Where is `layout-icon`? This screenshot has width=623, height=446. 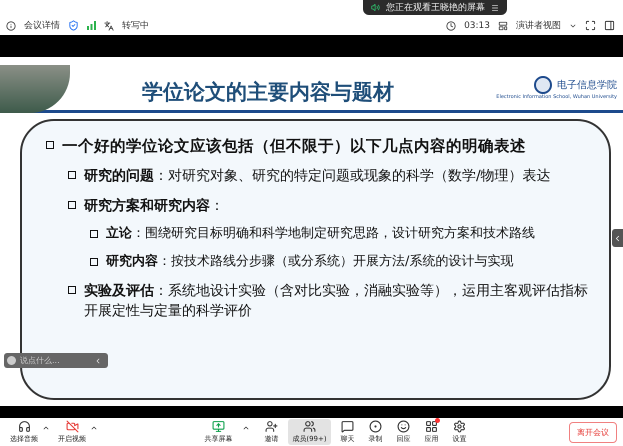
layout-icon is located at coordinates (503, 25).